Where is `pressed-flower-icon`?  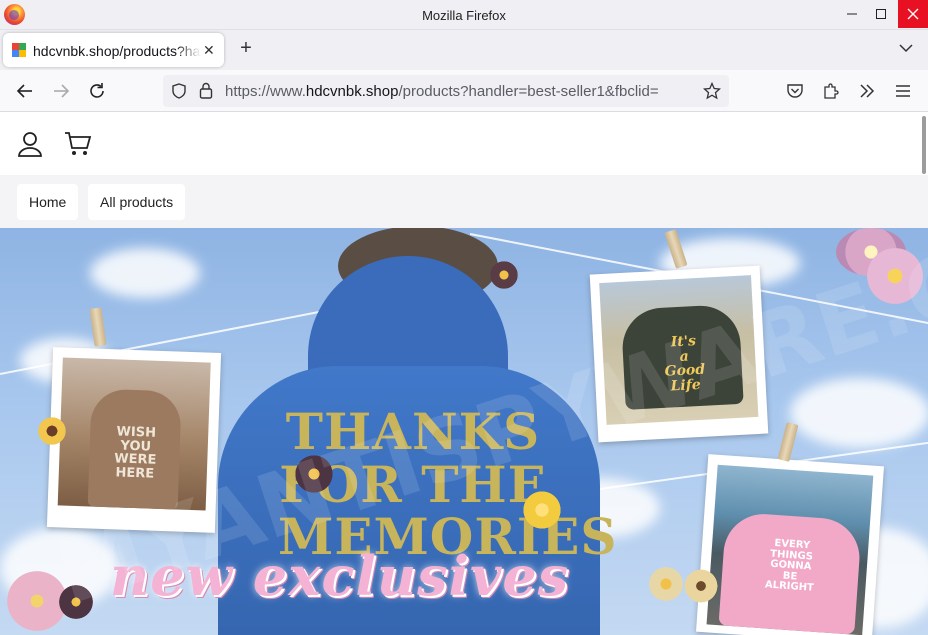
pressed-flower-icon is located at coordinates (895, 276).